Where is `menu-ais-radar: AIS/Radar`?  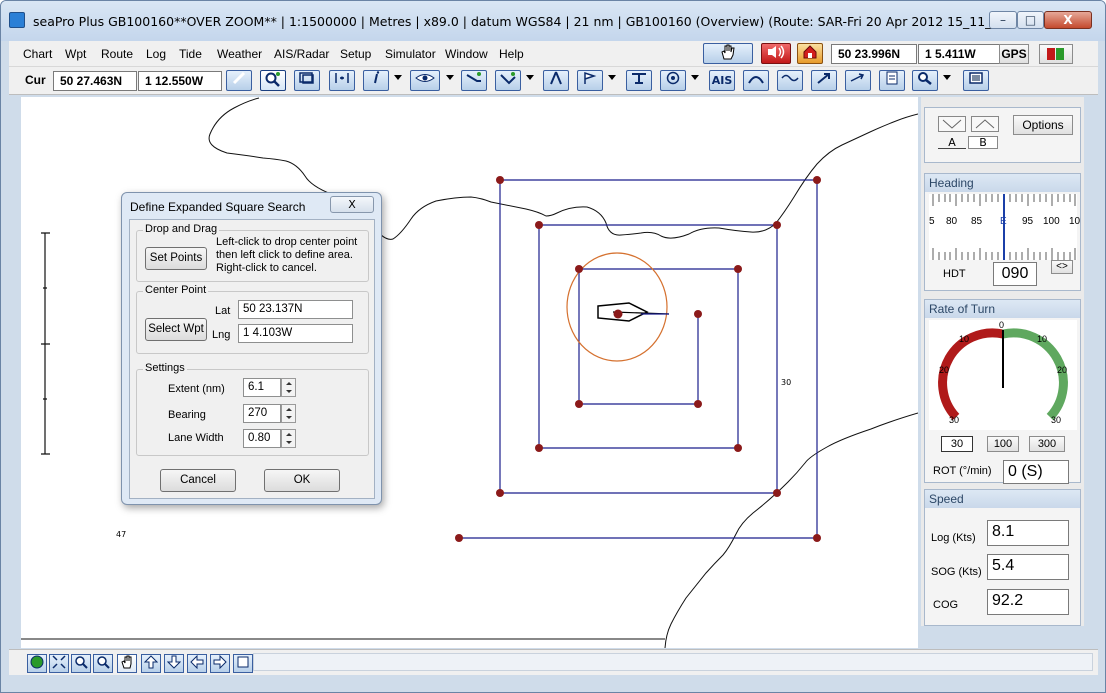 menu-ais-radar: AIS/Radar is located at coordinates (301, 54).